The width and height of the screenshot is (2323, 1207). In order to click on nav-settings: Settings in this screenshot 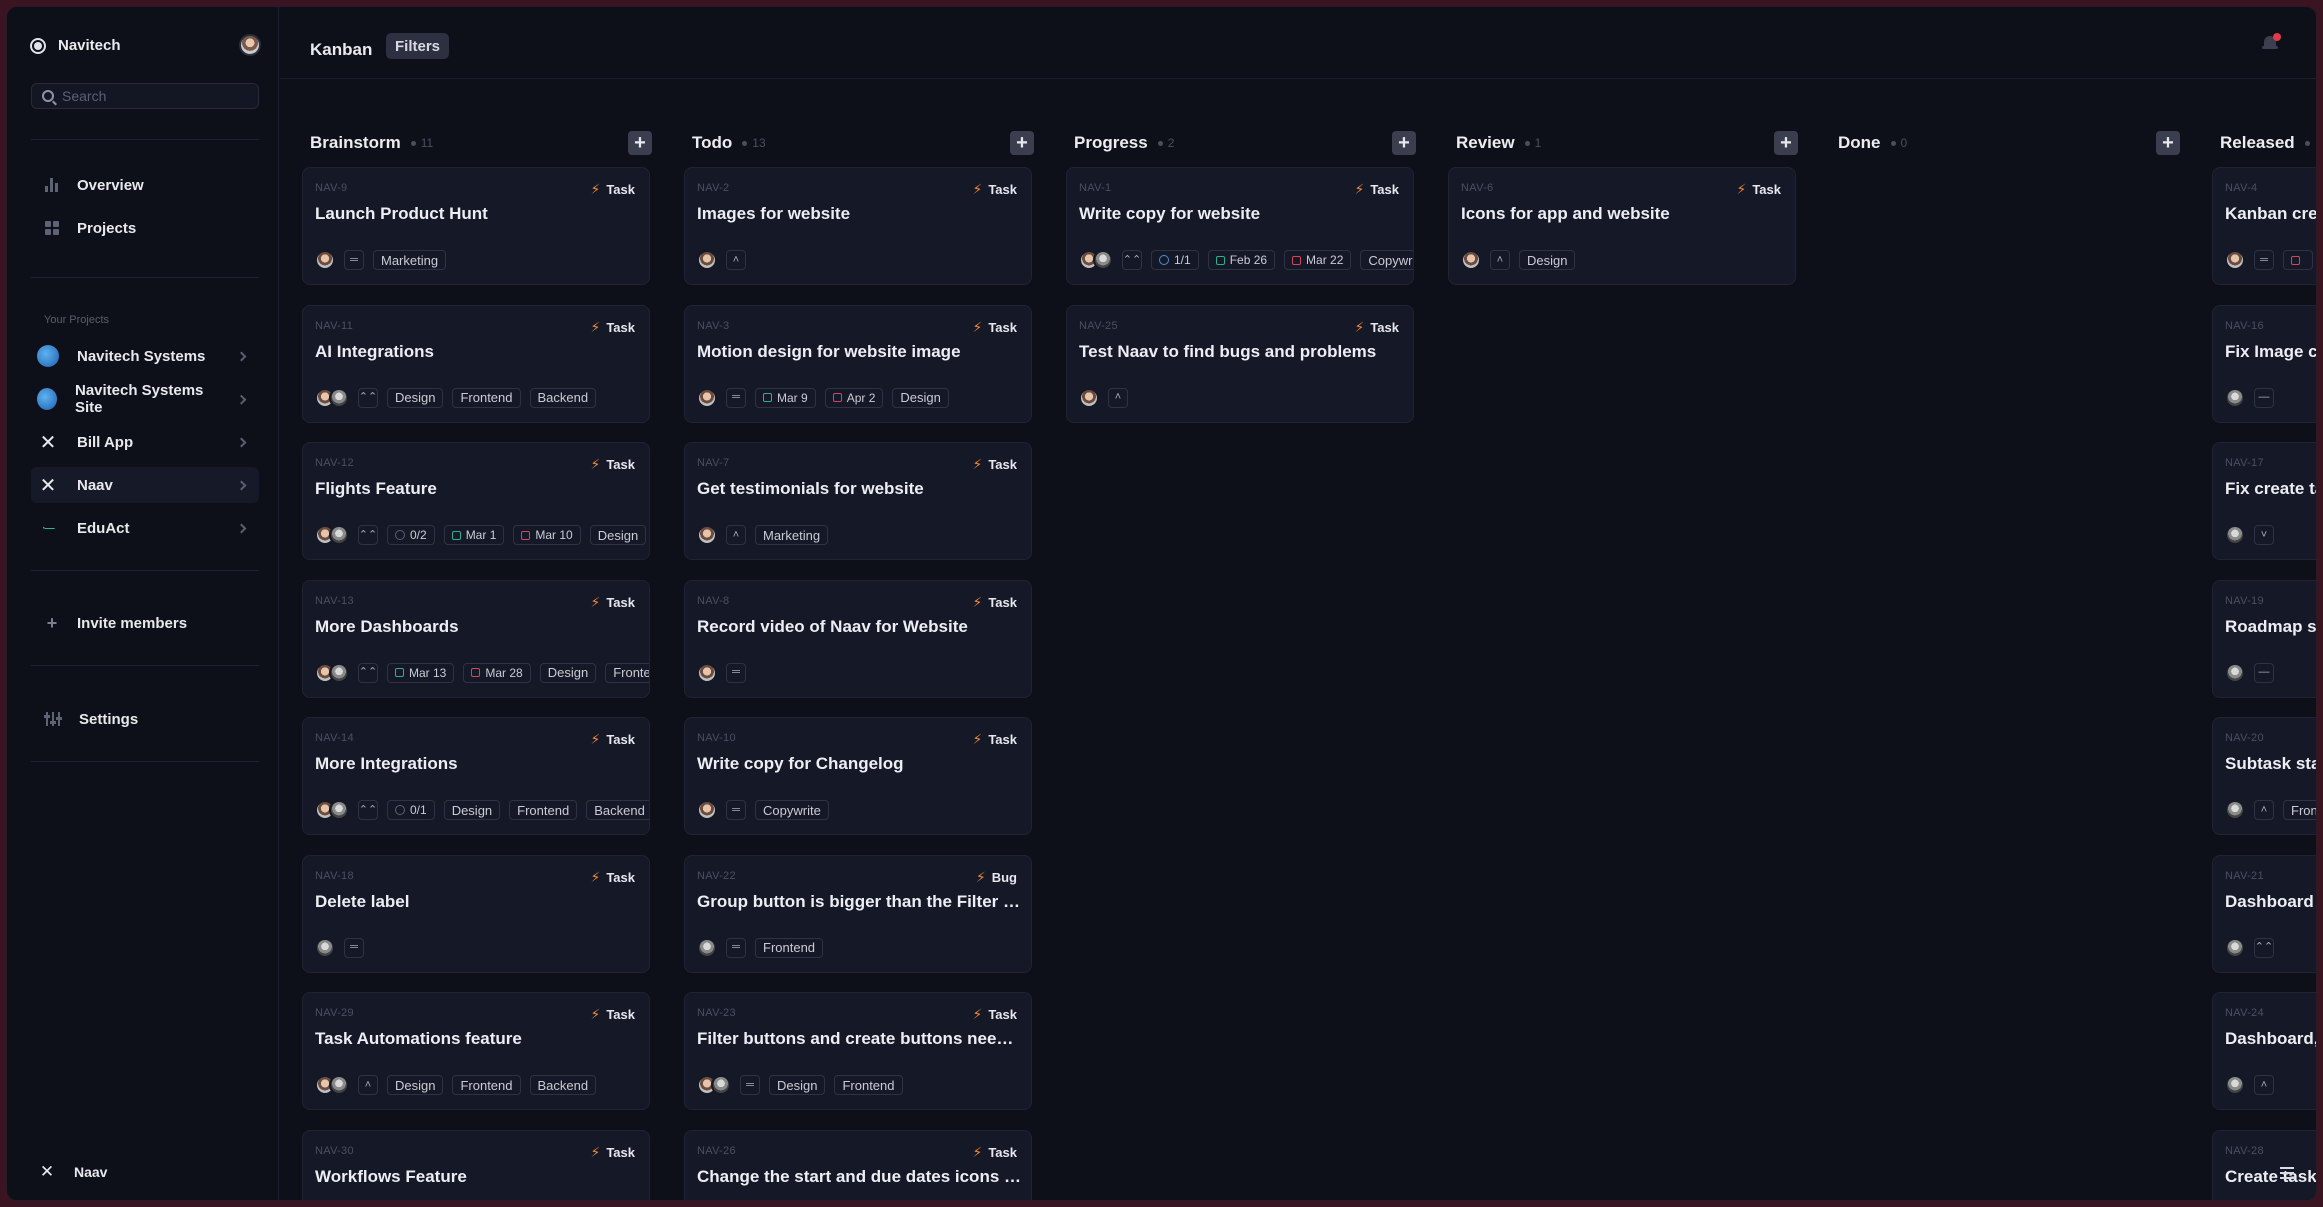, I will do `click(145, 719)`.